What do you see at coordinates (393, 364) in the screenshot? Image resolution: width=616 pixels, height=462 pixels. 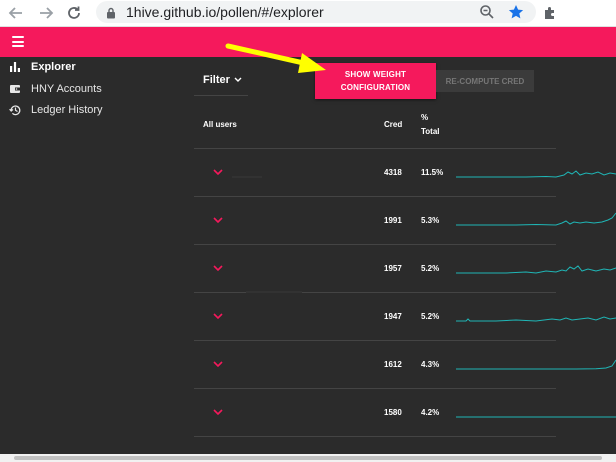 I see `cred-value: 1612` at bounding box center [393, 364].